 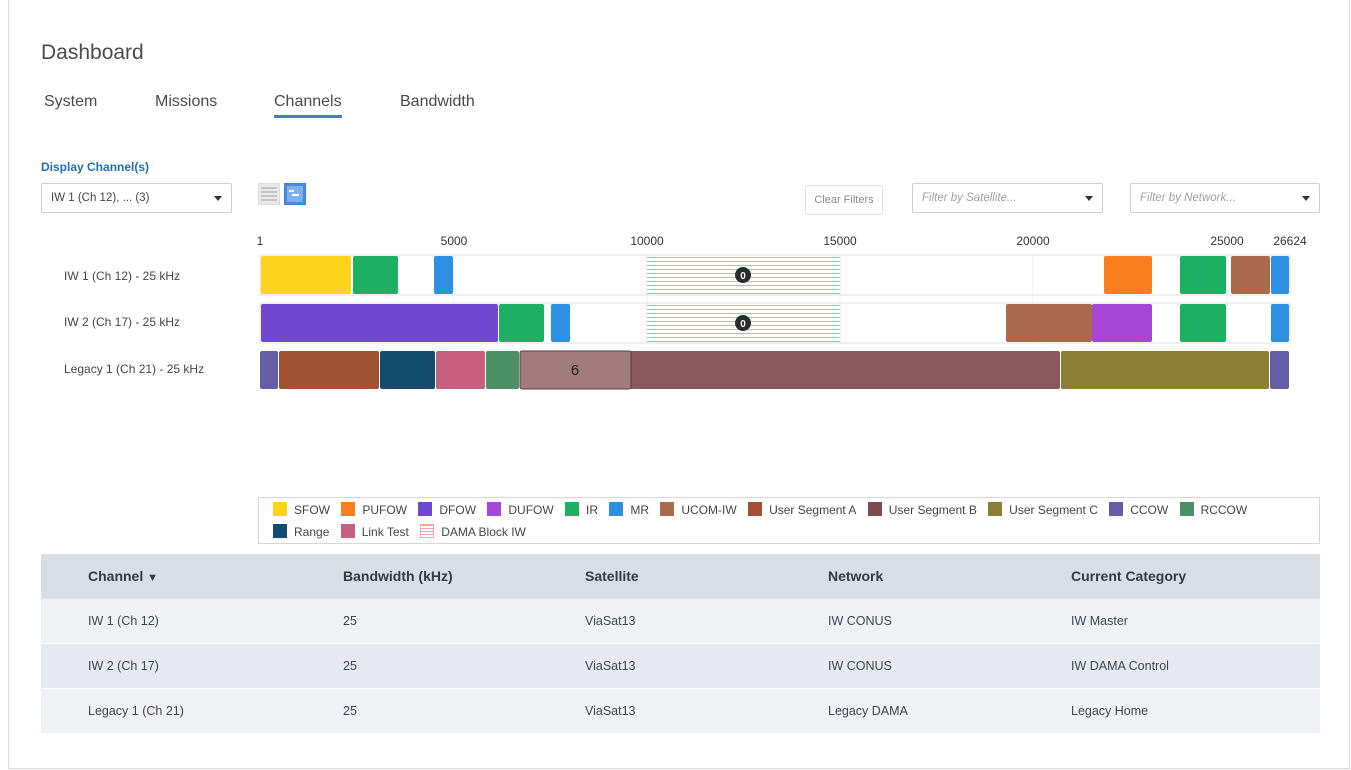 I want to click on legend-item-ir: IR, so click(x=581, y=509).